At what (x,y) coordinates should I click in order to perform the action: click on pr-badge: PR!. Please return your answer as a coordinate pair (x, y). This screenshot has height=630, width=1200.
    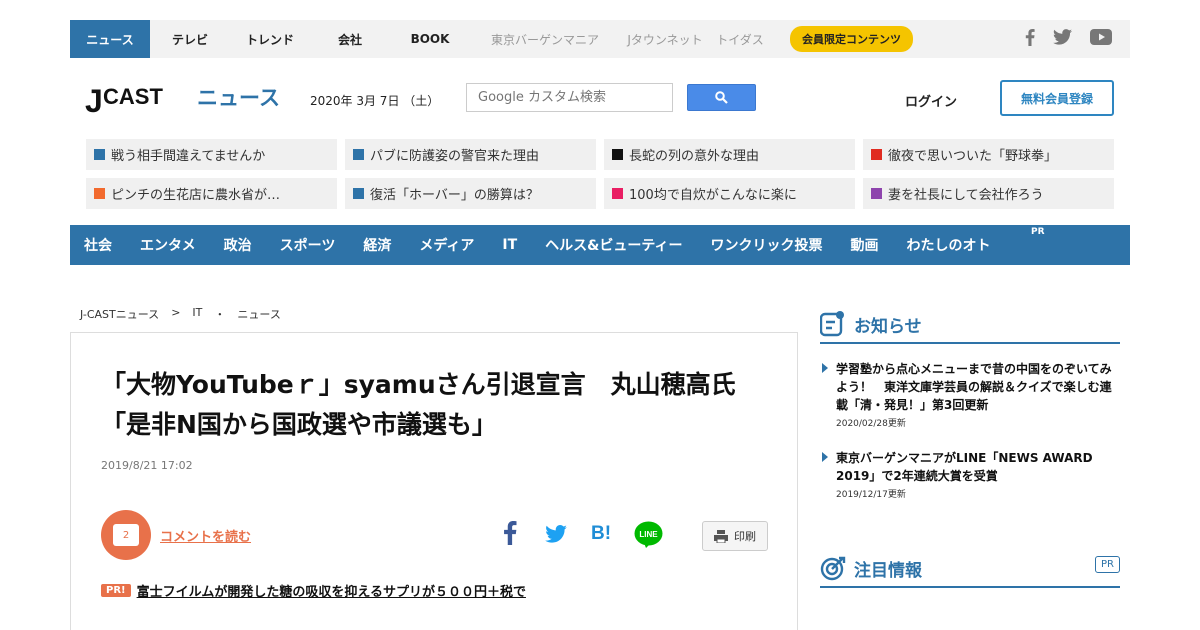
    Looking at the image, I should click on (116, 590).